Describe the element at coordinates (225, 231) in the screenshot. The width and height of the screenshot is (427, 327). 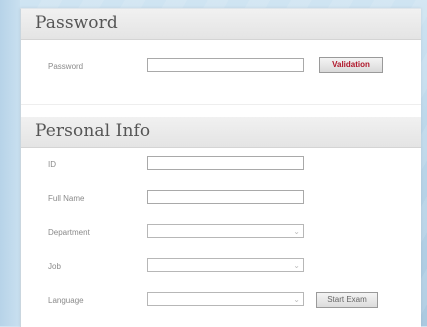
I see `department-select: ⌄` at that location.